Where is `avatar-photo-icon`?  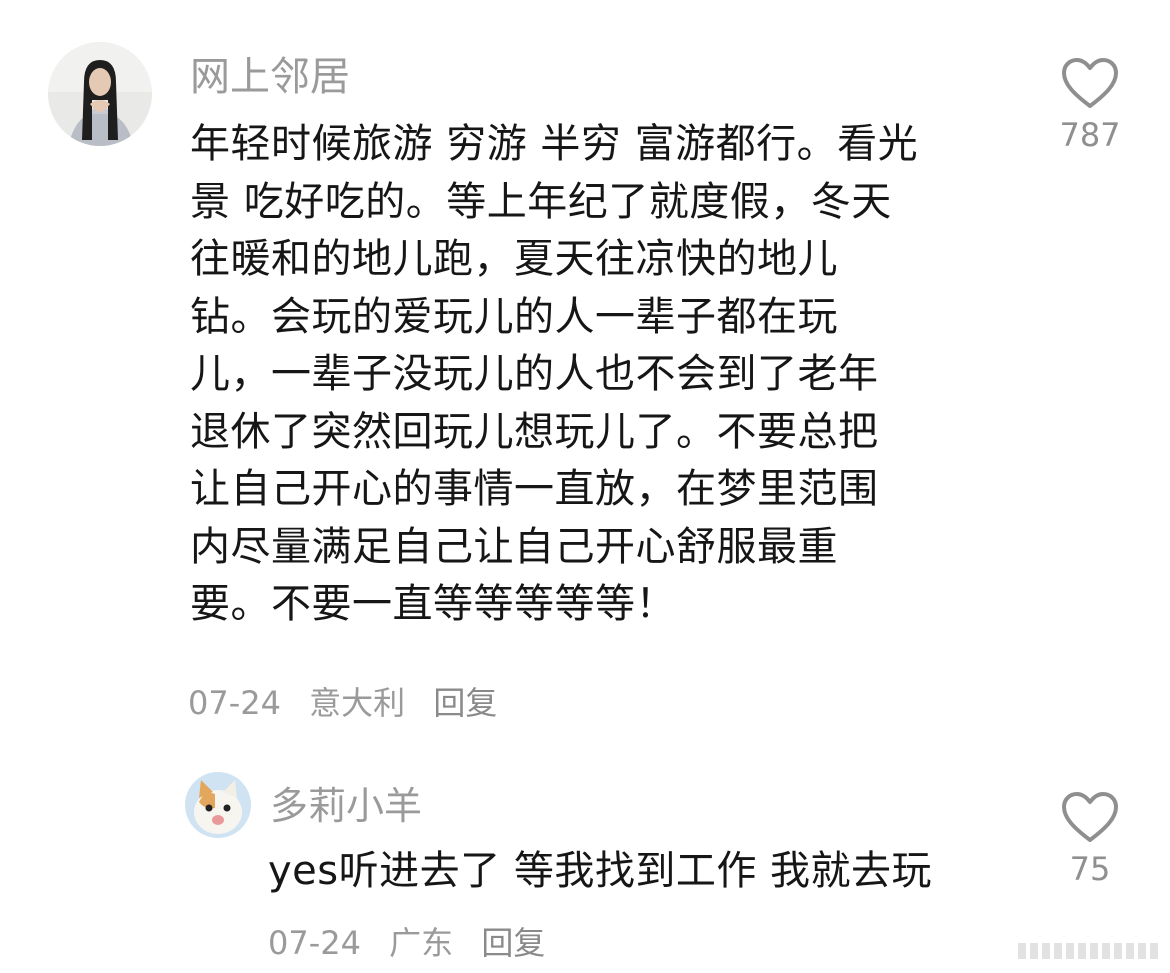
avatar-photo-icon is located at coordinates (100, 94).